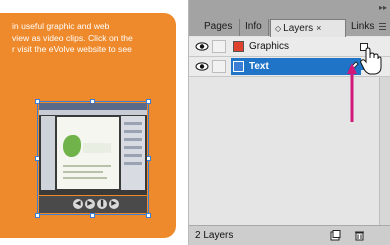  What do you see at coordinates (102, 204) in the screenshot?
I see `pause-icon: ❚` at bounding box center [102, 204].